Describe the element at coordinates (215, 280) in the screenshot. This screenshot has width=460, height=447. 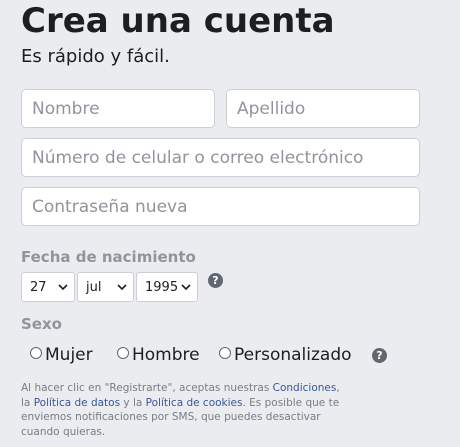
I see `birthday-help-icon: ?` at that location.